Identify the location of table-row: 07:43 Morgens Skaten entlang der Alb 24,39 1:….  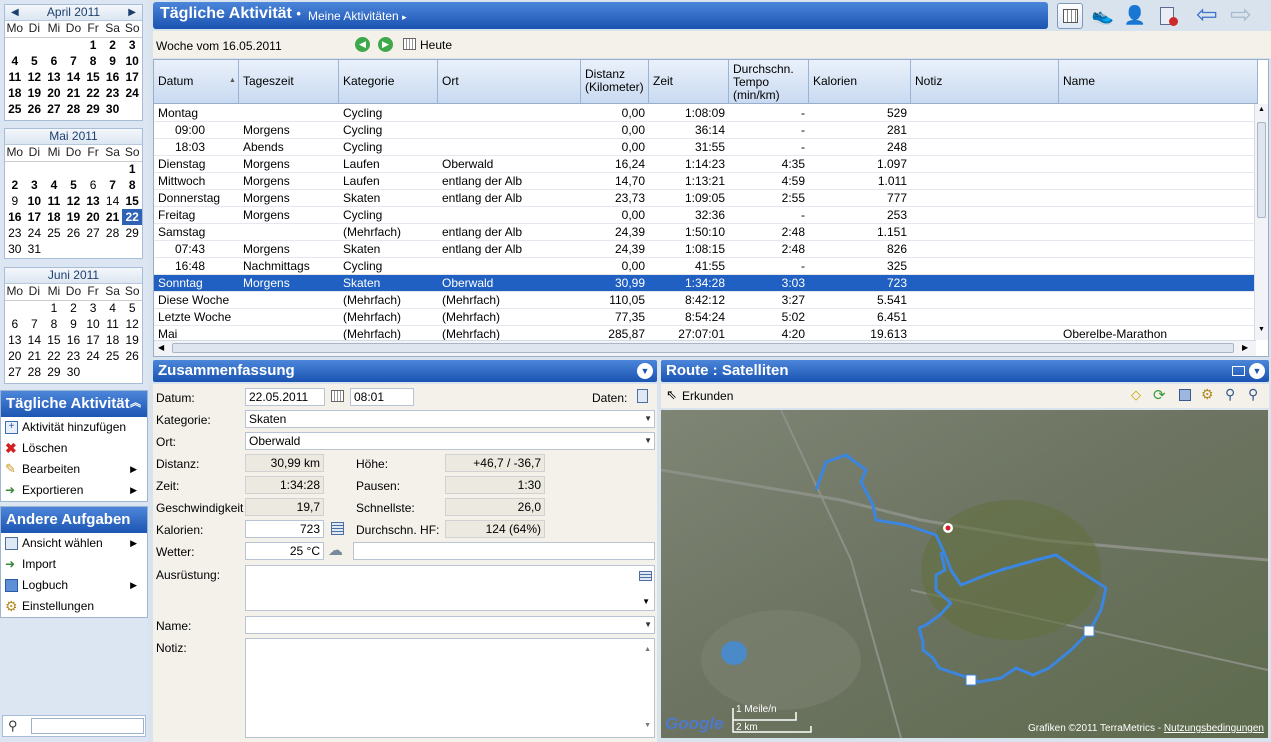
(704, 249).